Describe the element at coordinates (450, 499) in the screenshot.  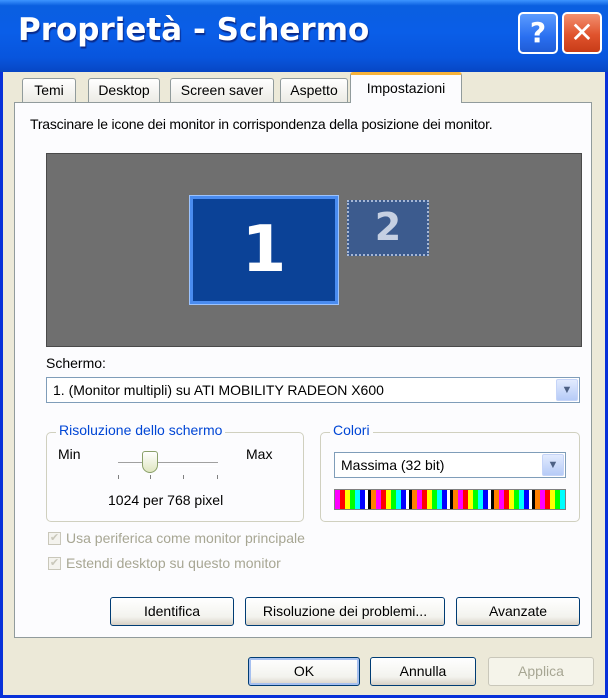
I see `color-palette-bar` at that location.